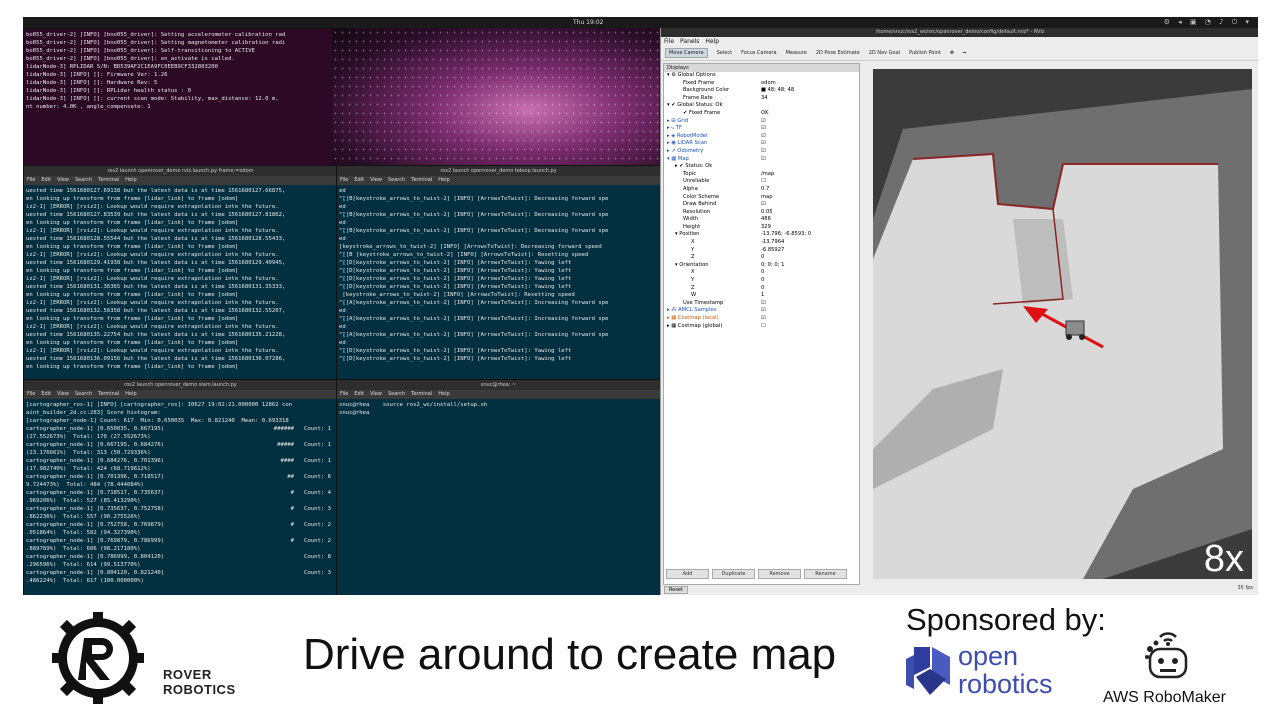 This screenshot has height=720, width=1280. Describe the element at coordinates (761, 281) in the screenshot. I see `display-property-row: Y0` at that location.